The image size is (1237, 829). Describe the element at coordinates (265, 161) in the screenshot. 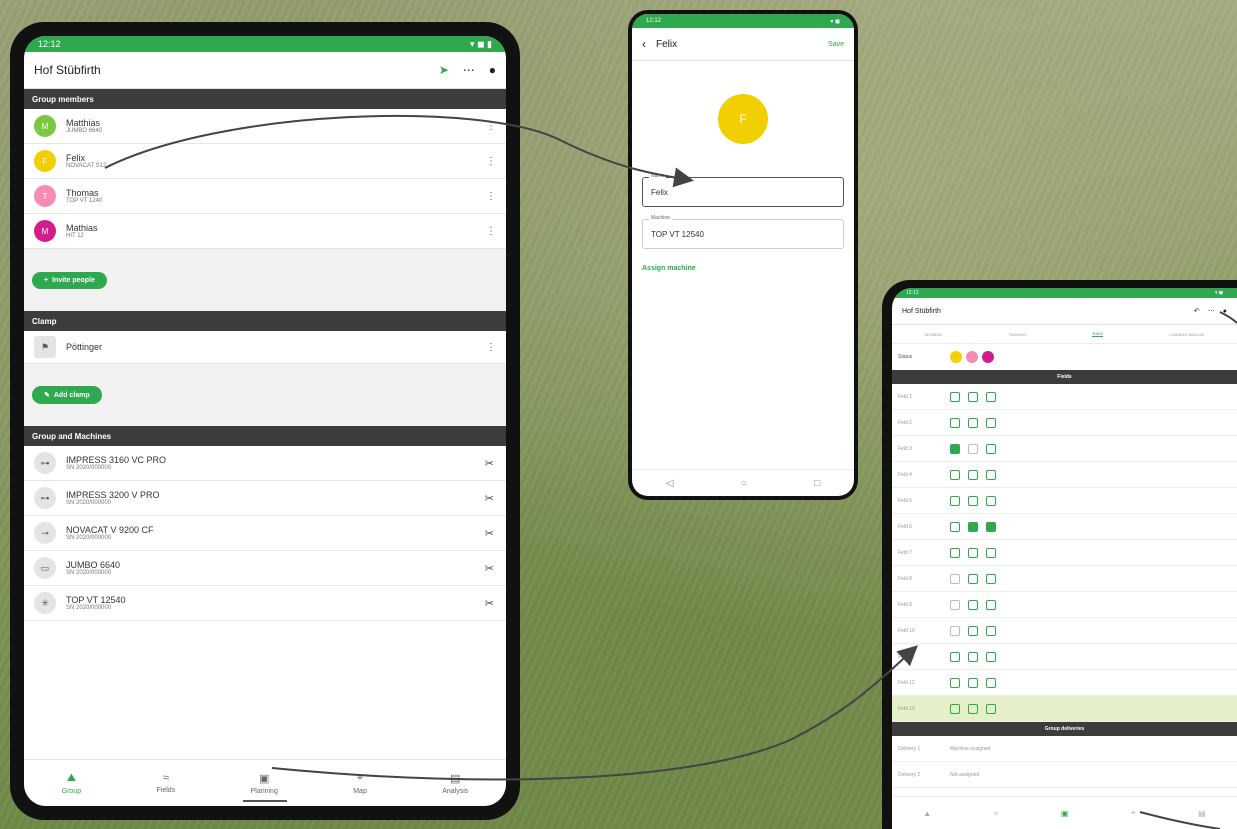

I see `member-row: F Felix NOVACAT S12 ⋮` at that location.